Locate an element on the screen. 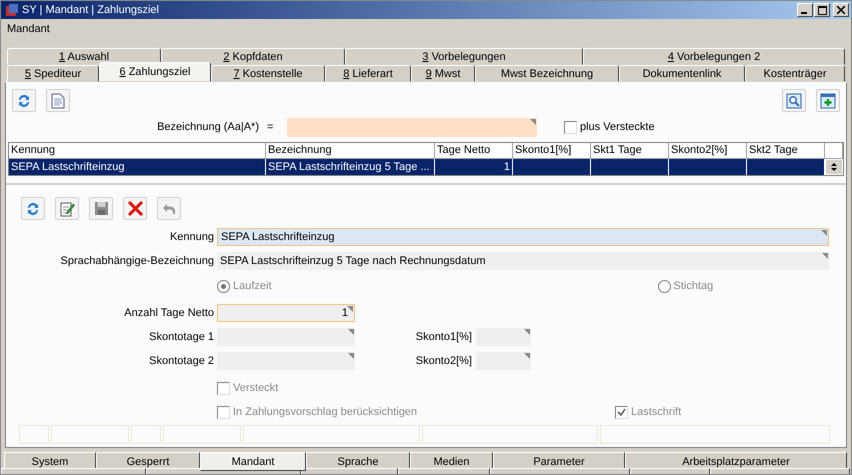  field-label: Skonto2[%] is located at coordinates (443, 361).